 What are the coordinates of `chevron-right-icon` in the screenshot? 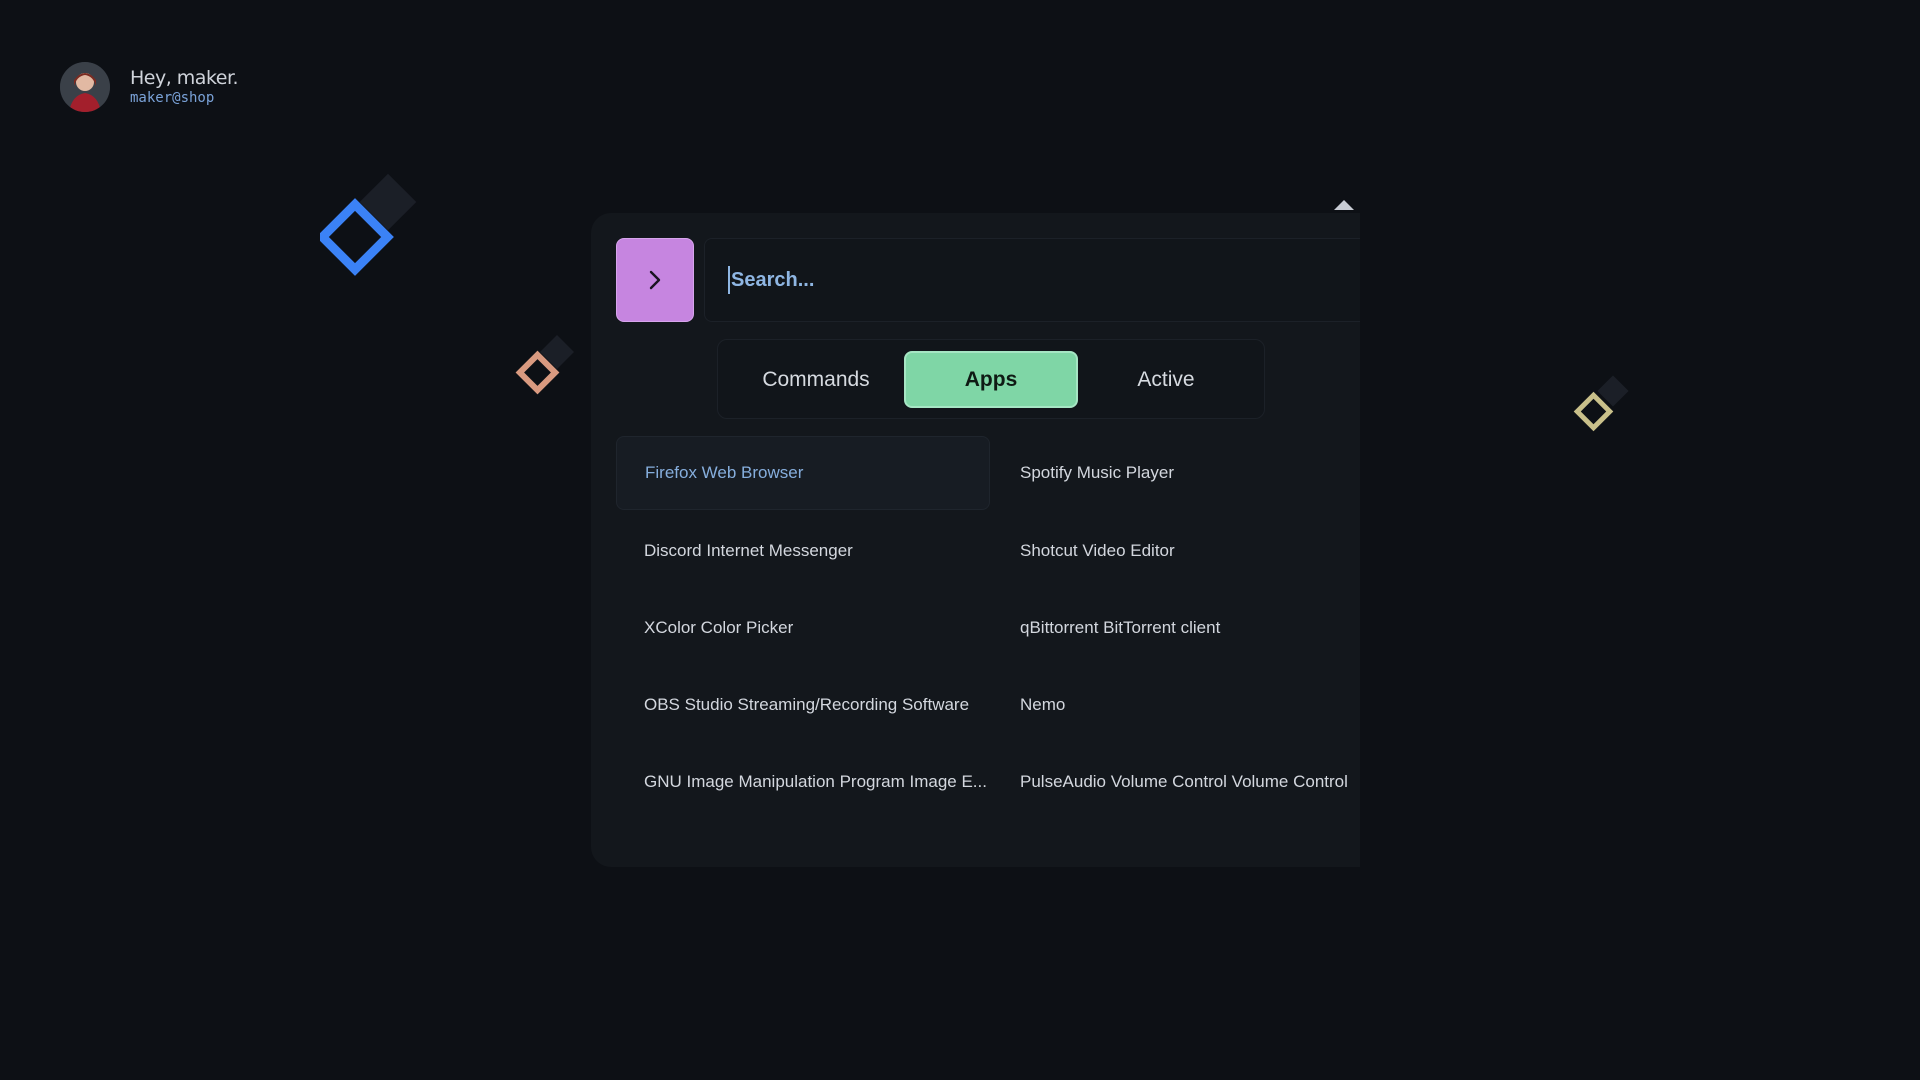 It's located at (655, 280).